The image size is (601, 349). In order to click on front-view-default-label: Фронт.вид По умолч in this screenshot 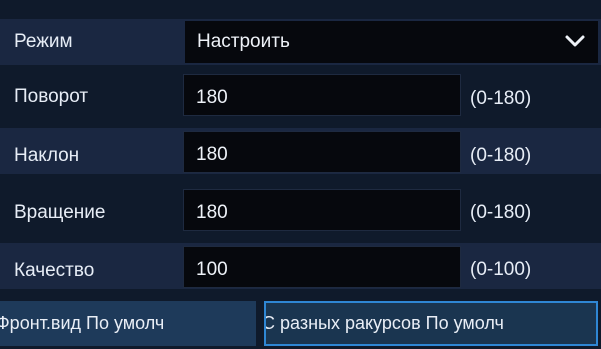, I will do `click(82, 323)`.